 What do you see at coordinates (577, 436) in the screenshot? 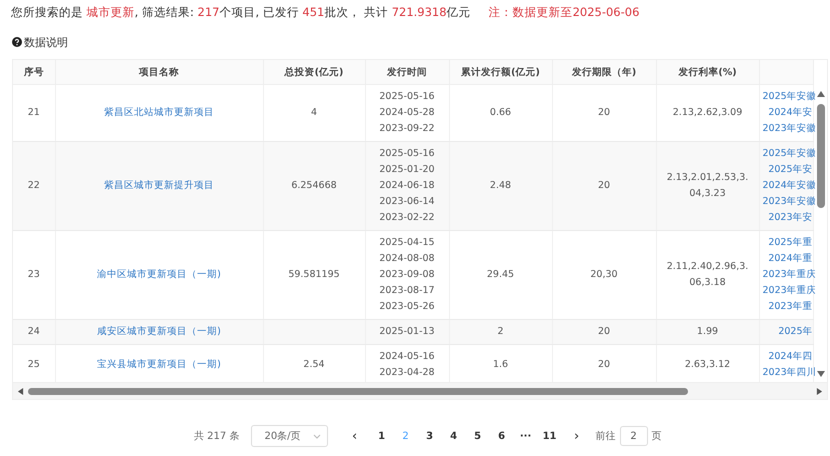
I see `next-page-button: ›` at bounding box center [577, 436].